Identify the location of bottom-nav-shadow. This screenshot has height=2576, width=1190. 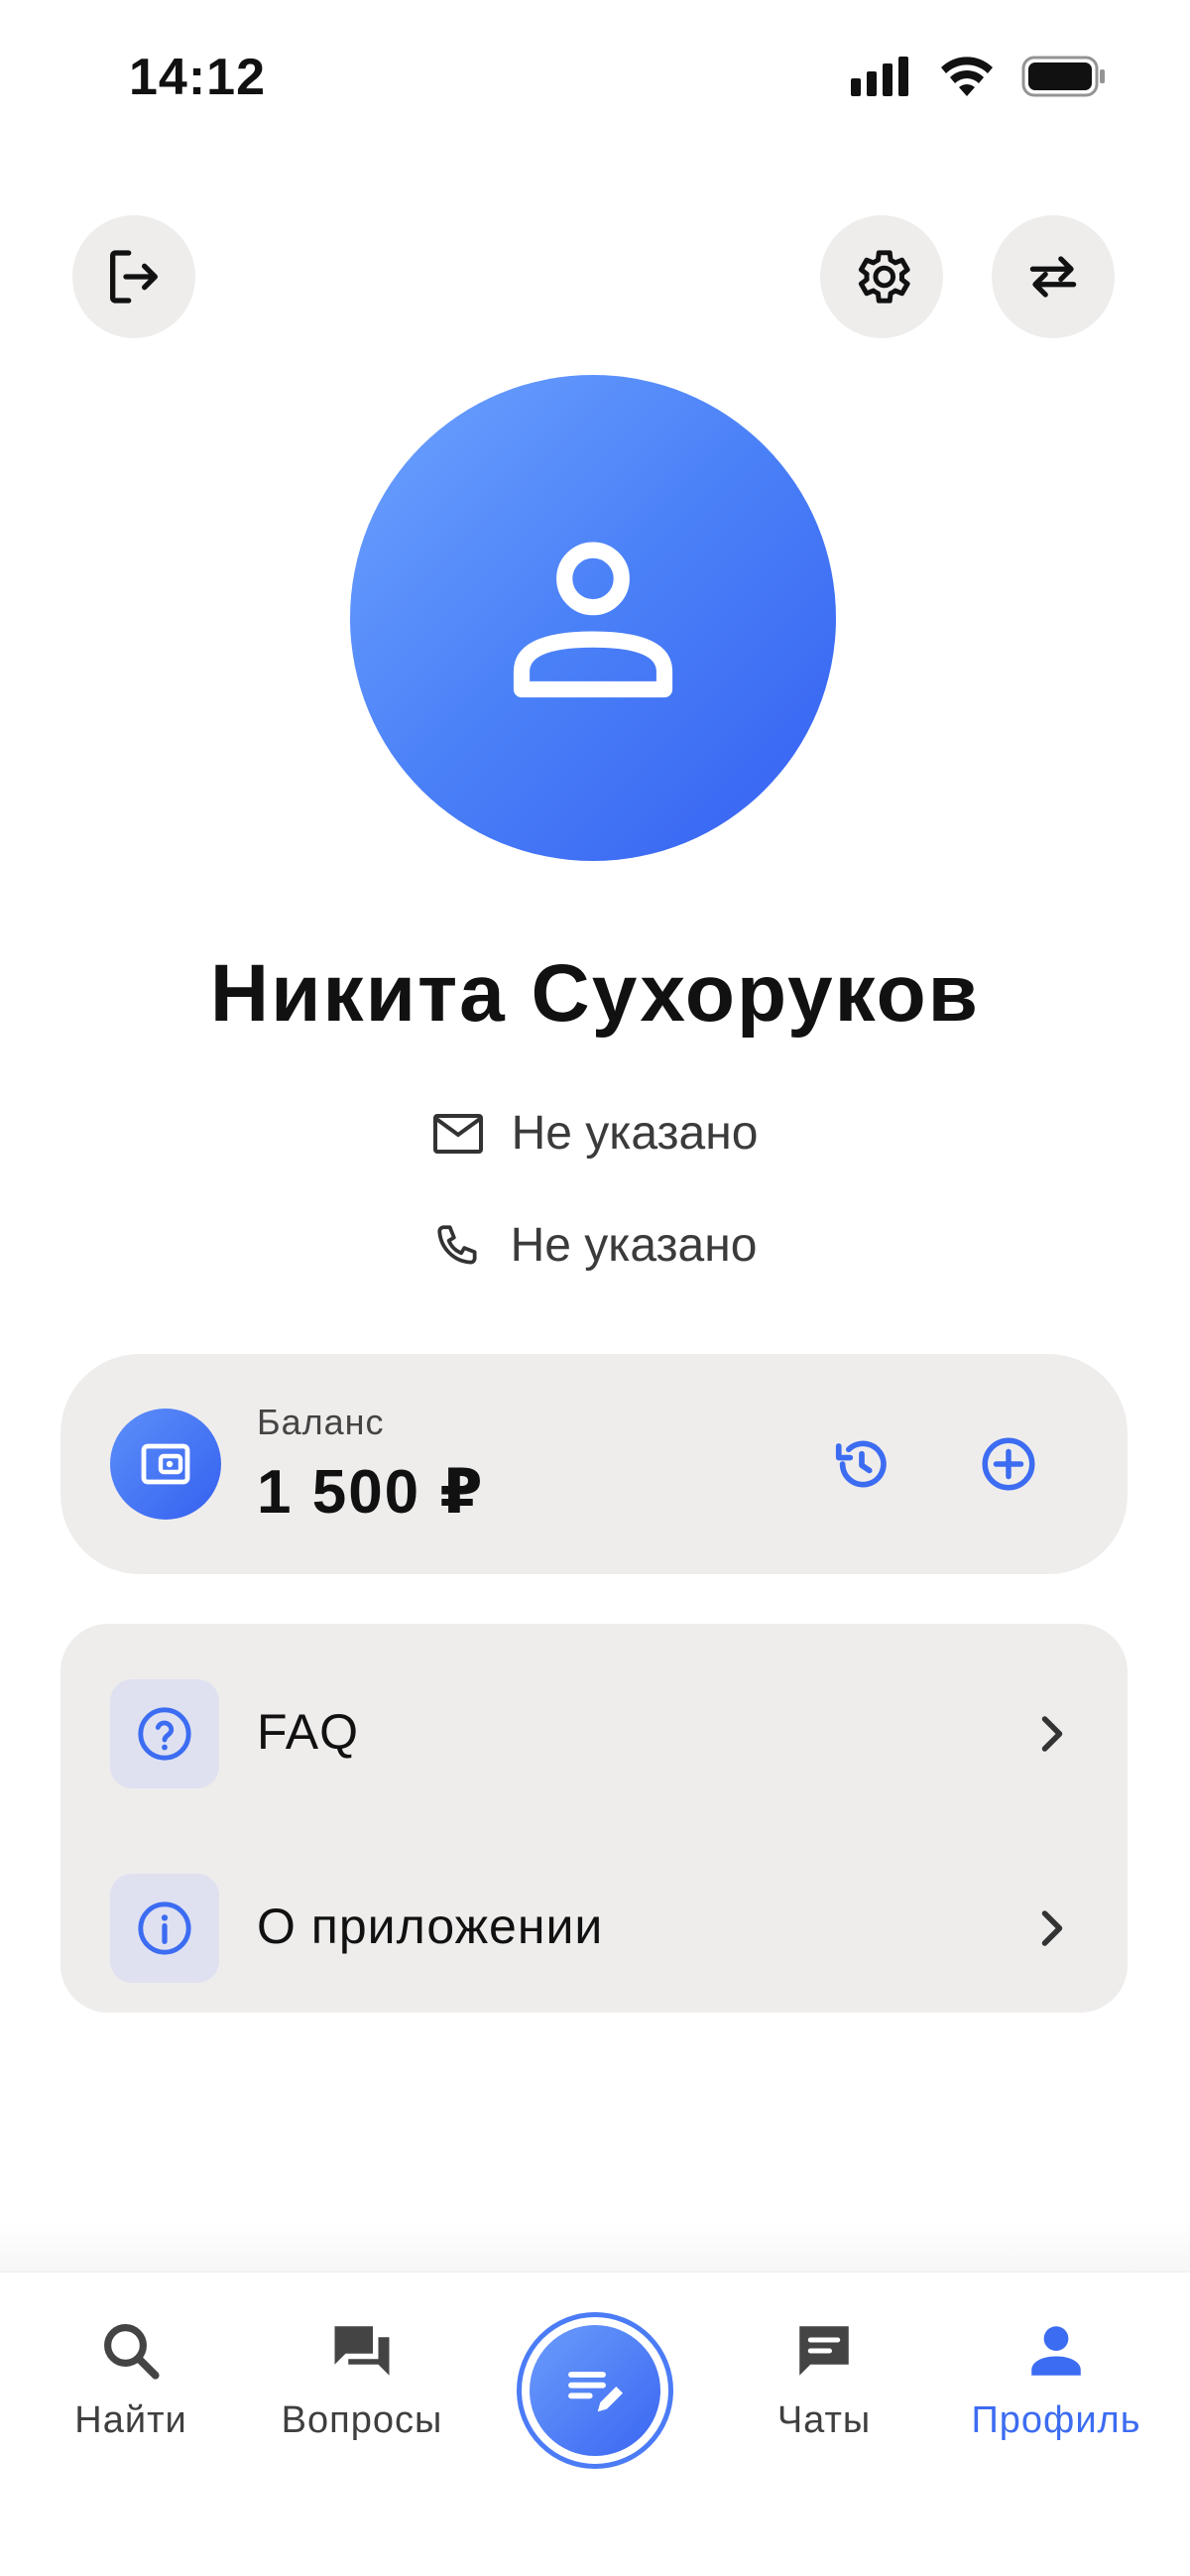
(595, 2246).